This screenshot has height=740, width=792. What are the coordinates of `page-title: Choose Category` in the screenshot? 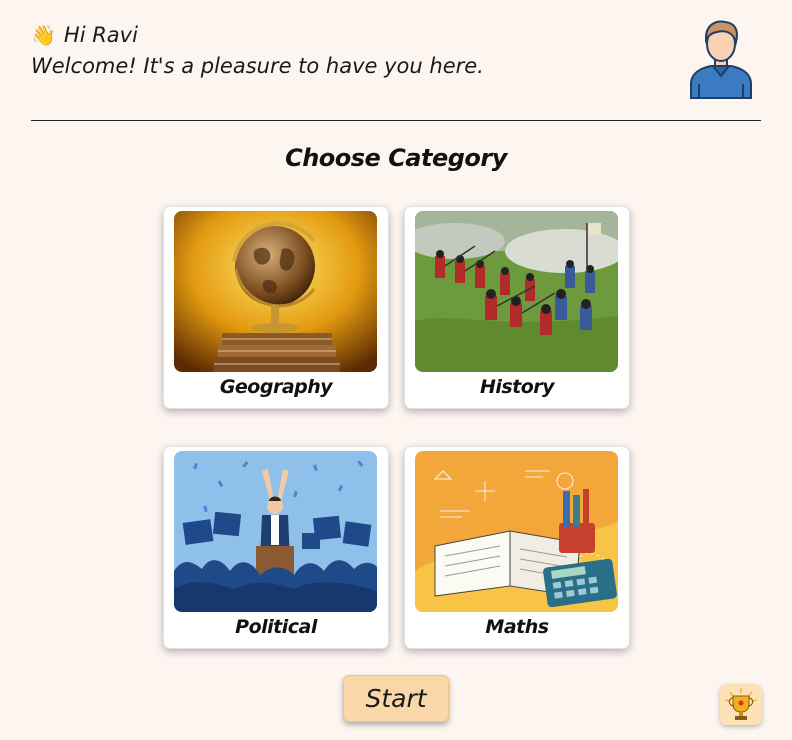 It's located at (396, 158).